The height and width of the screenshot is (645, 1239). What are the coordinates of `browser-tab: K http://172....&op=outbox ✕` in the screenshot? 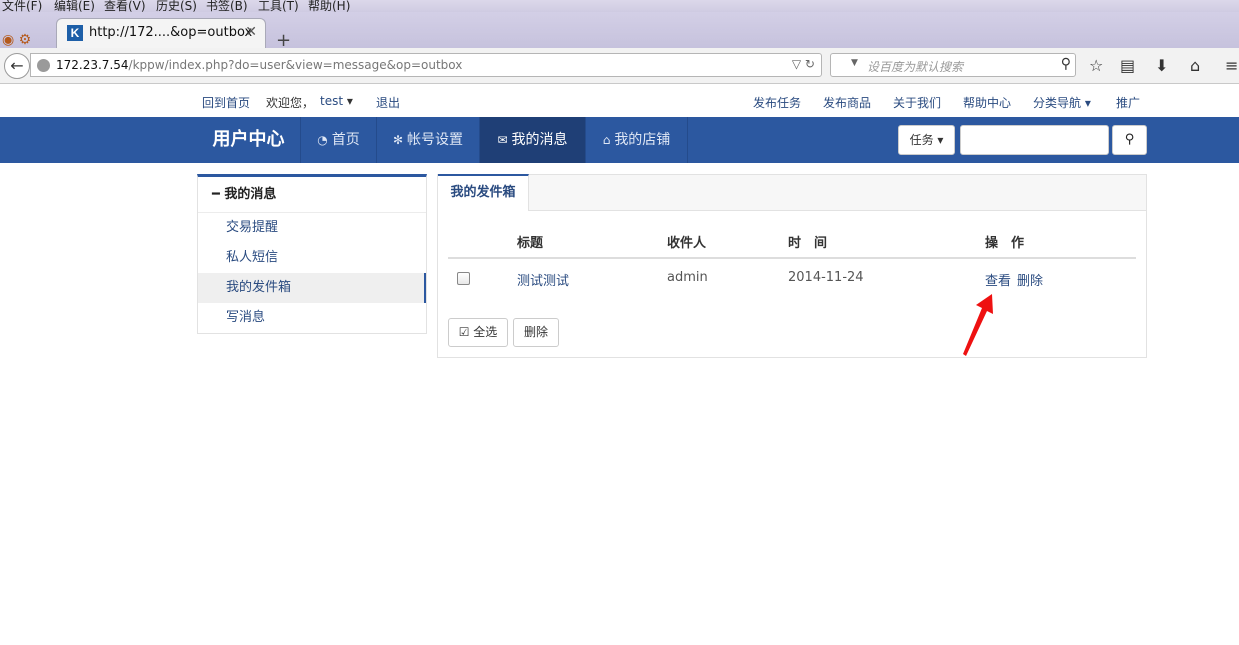 It's located at (161, 33).